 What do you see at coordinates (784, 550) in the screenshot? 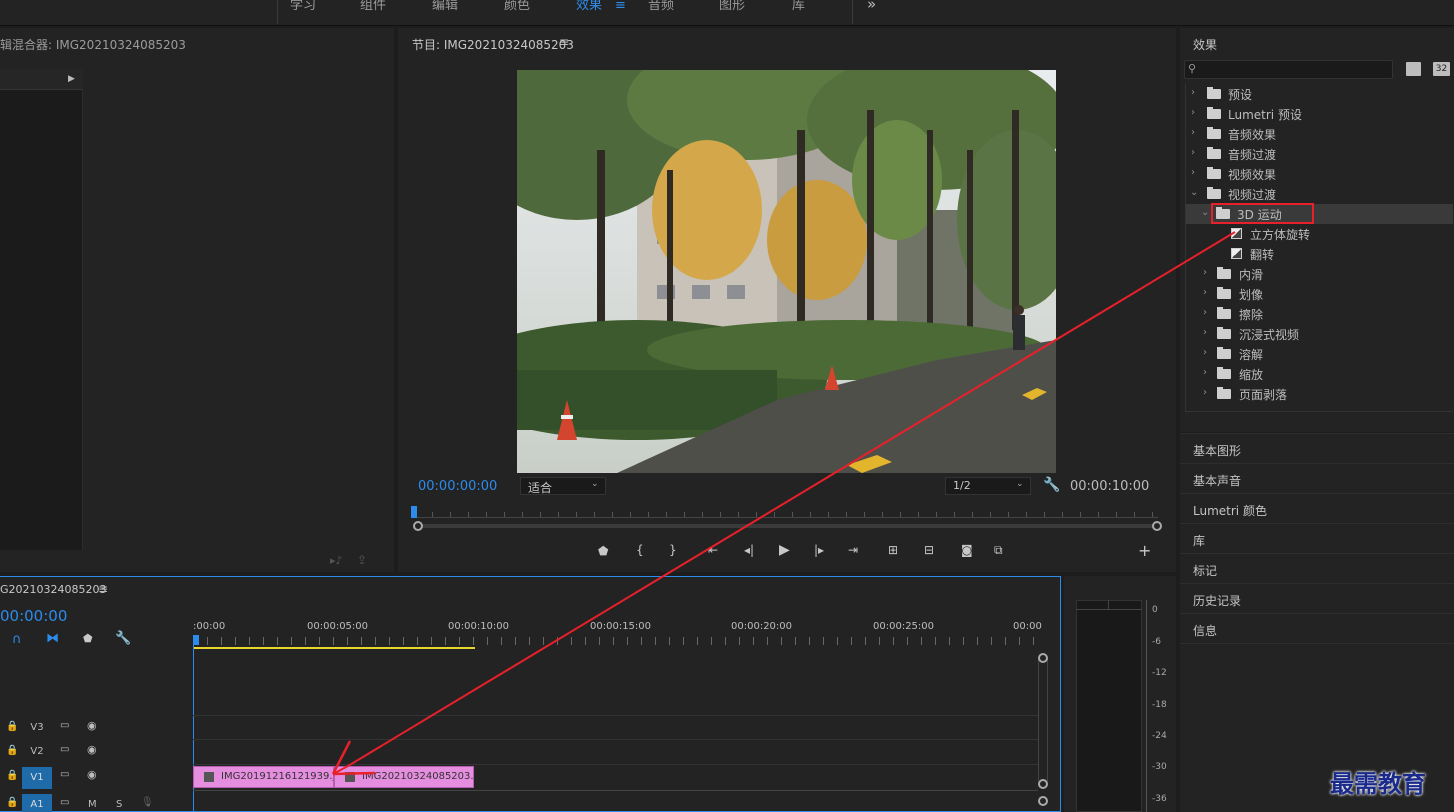
I see `play-icon: ▶` at bounding box center [784, 550].